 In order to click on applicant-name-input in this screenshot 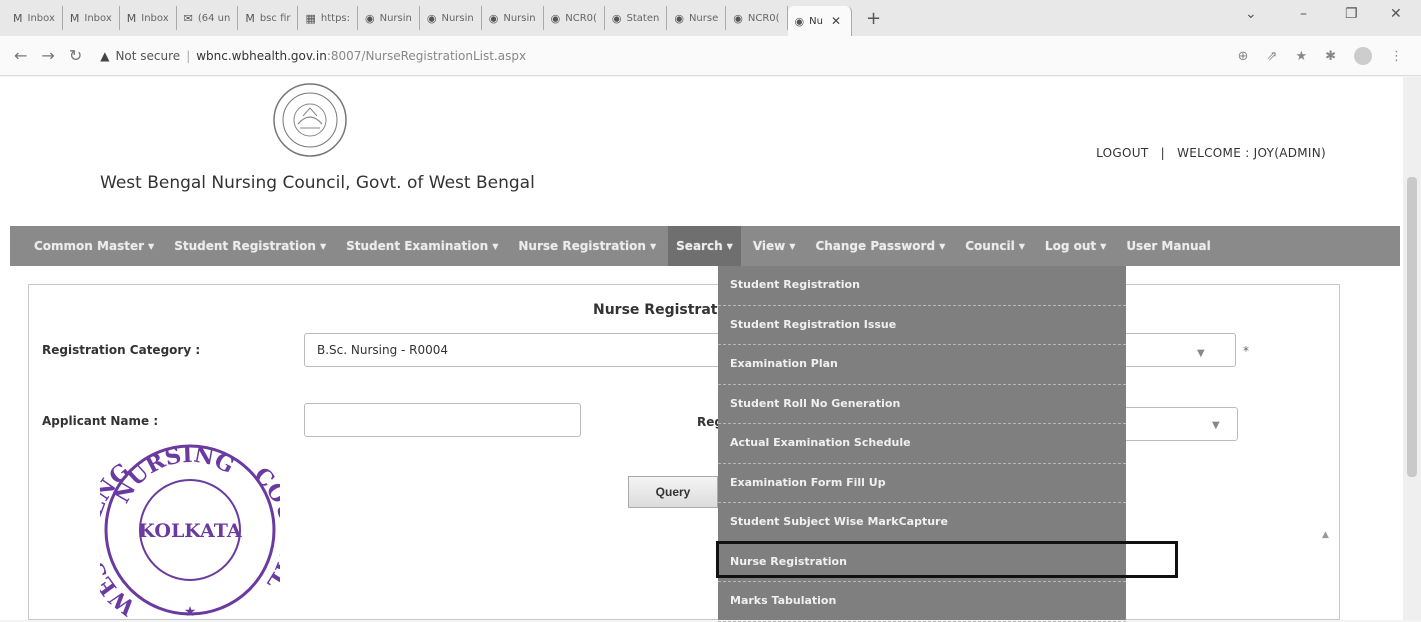, I will do `click(442, 420)`.